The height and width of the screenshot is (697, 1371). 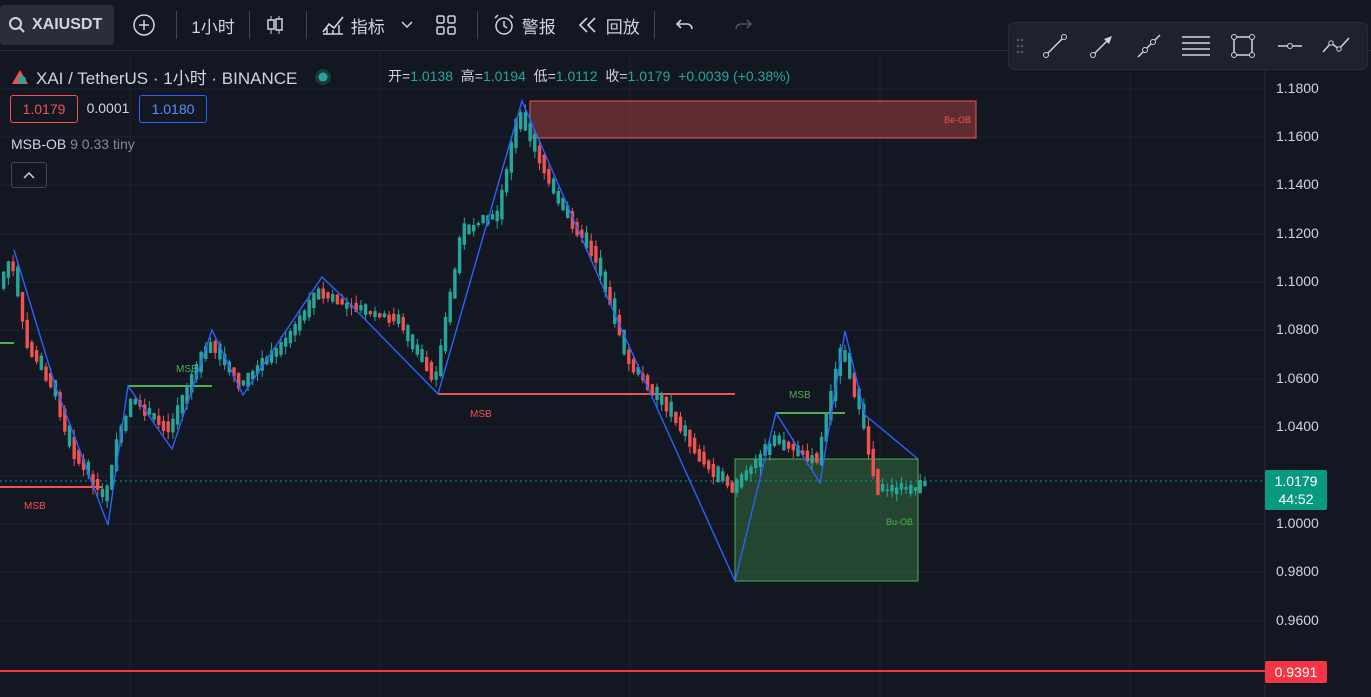 What do you see at coordinates (399, 76) in the screenshot?
I see `open-label: 开=` at bounding box center [399, 76].